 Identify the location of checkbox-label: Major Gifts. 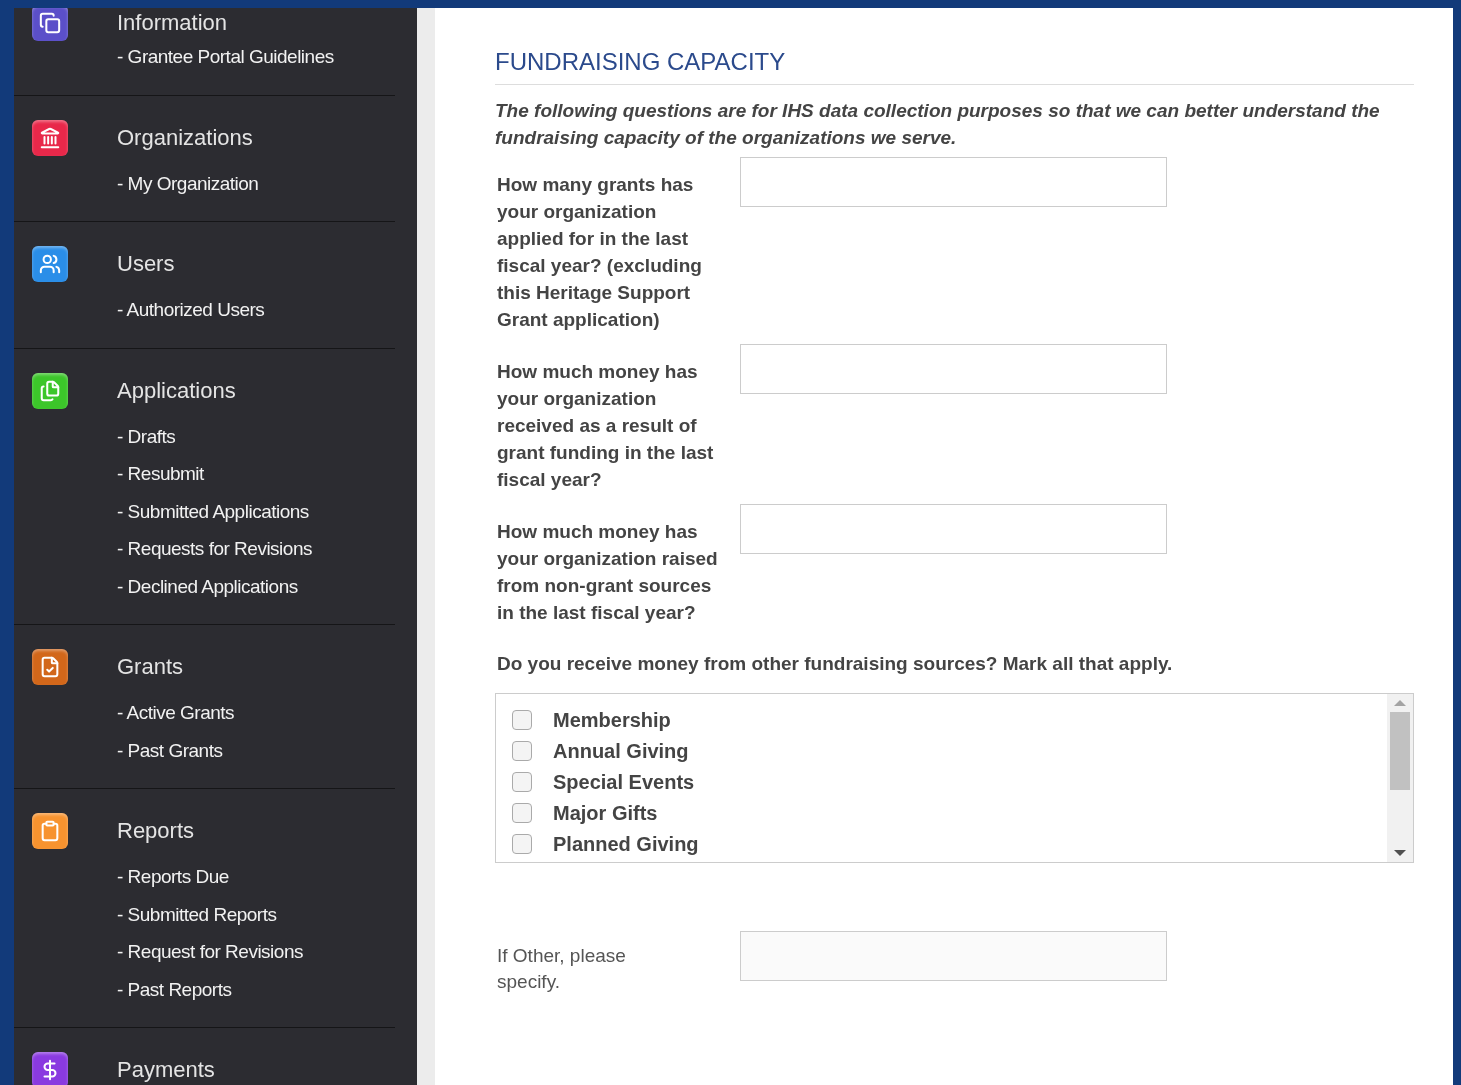
(605, 813).